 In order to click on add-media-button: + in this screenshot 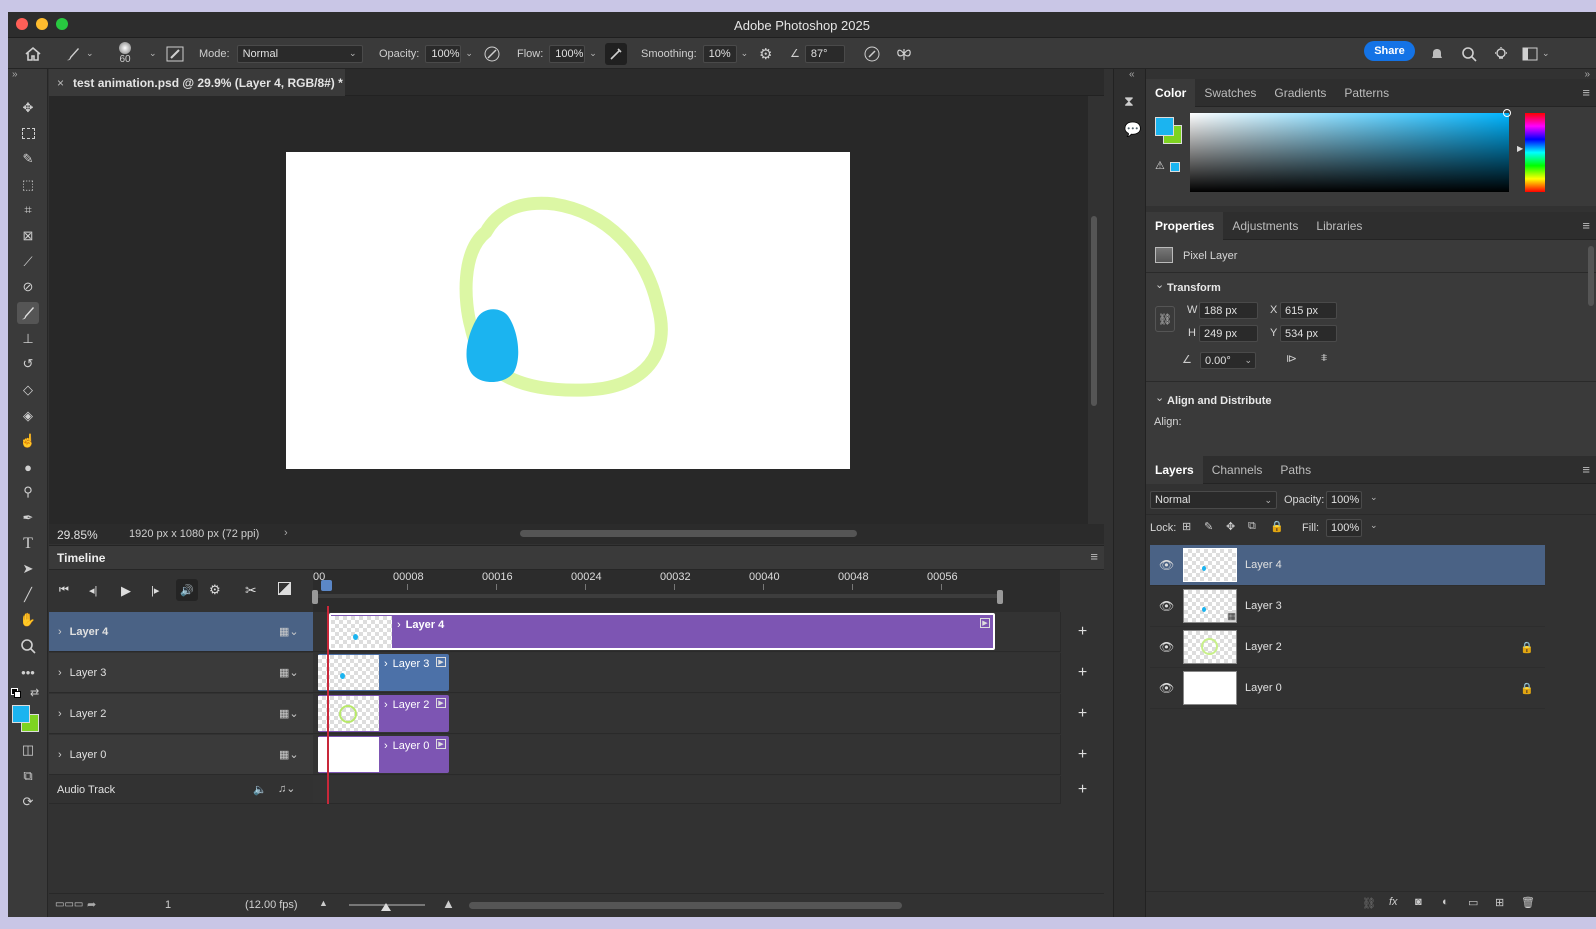, I will do `click(1082, 755)`.